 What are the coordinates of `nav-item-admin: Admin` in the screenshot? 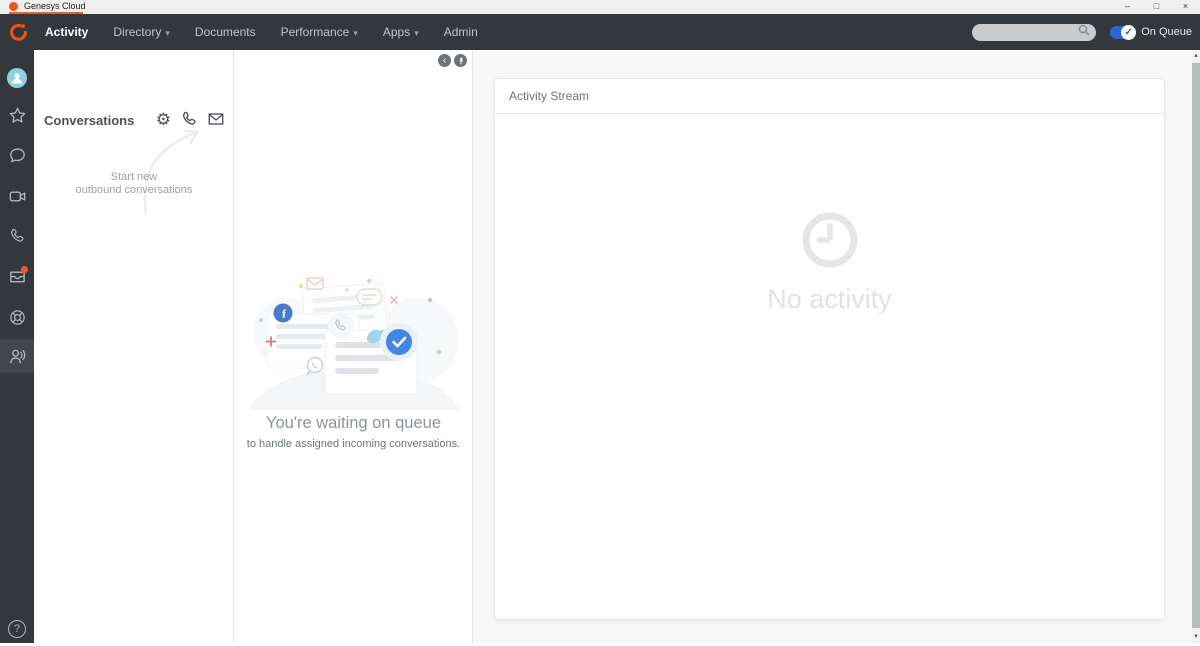 It's located at (461, 32).